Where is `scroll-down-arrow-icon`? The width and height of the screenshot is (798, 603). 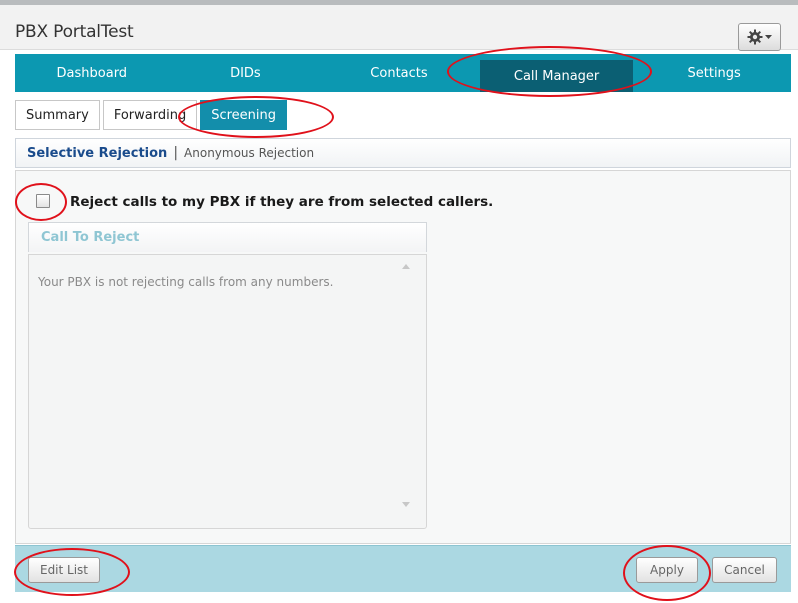 scroll-down-arrow-icon is located at coordinates (406, 504).